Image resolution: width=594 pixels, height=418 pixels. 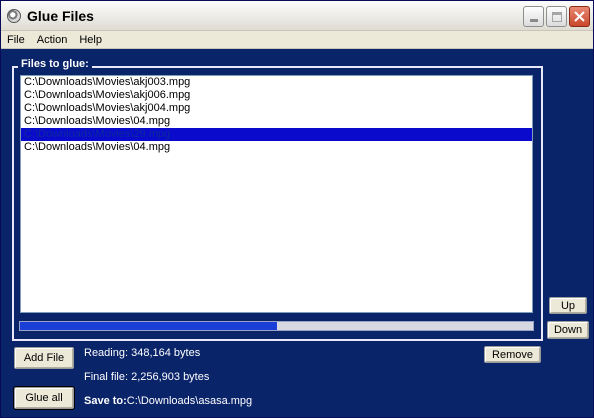 What do you see at coordinates (297, 16) in the screenshot?
I see `title-bar: Glue Files` at bounding box center [297, 16].